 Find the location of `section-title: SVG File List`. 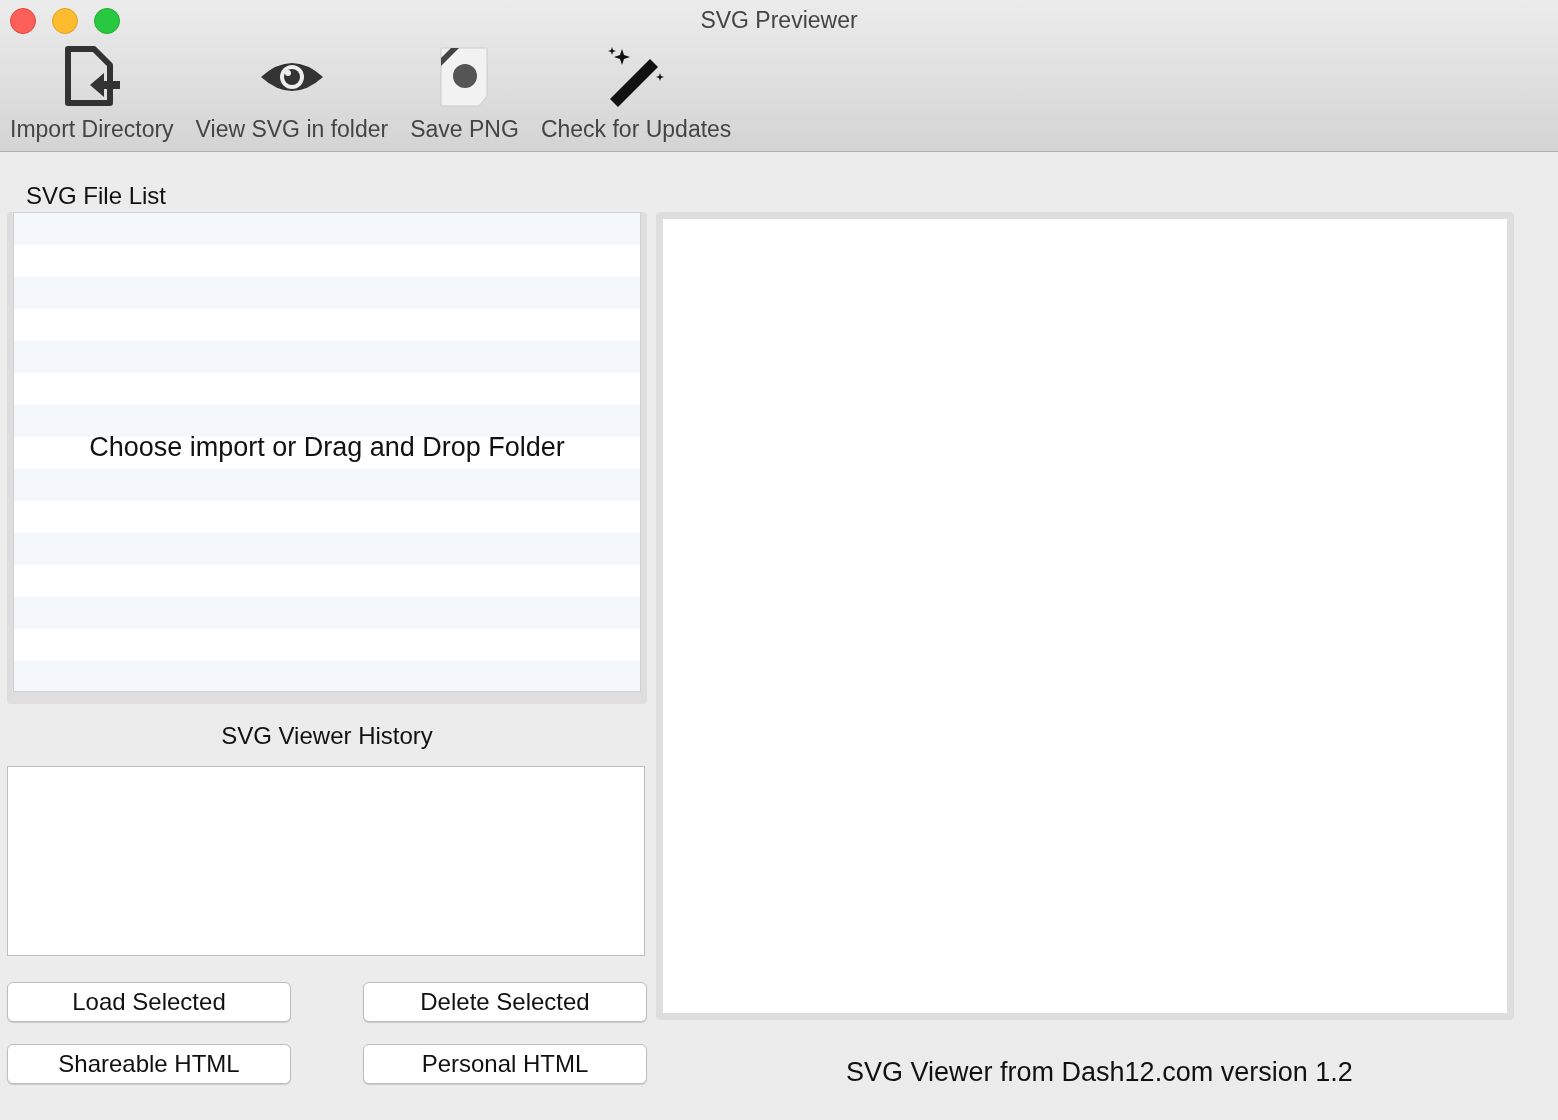

section-title: SVG File List is located at coordinates (97, 196).